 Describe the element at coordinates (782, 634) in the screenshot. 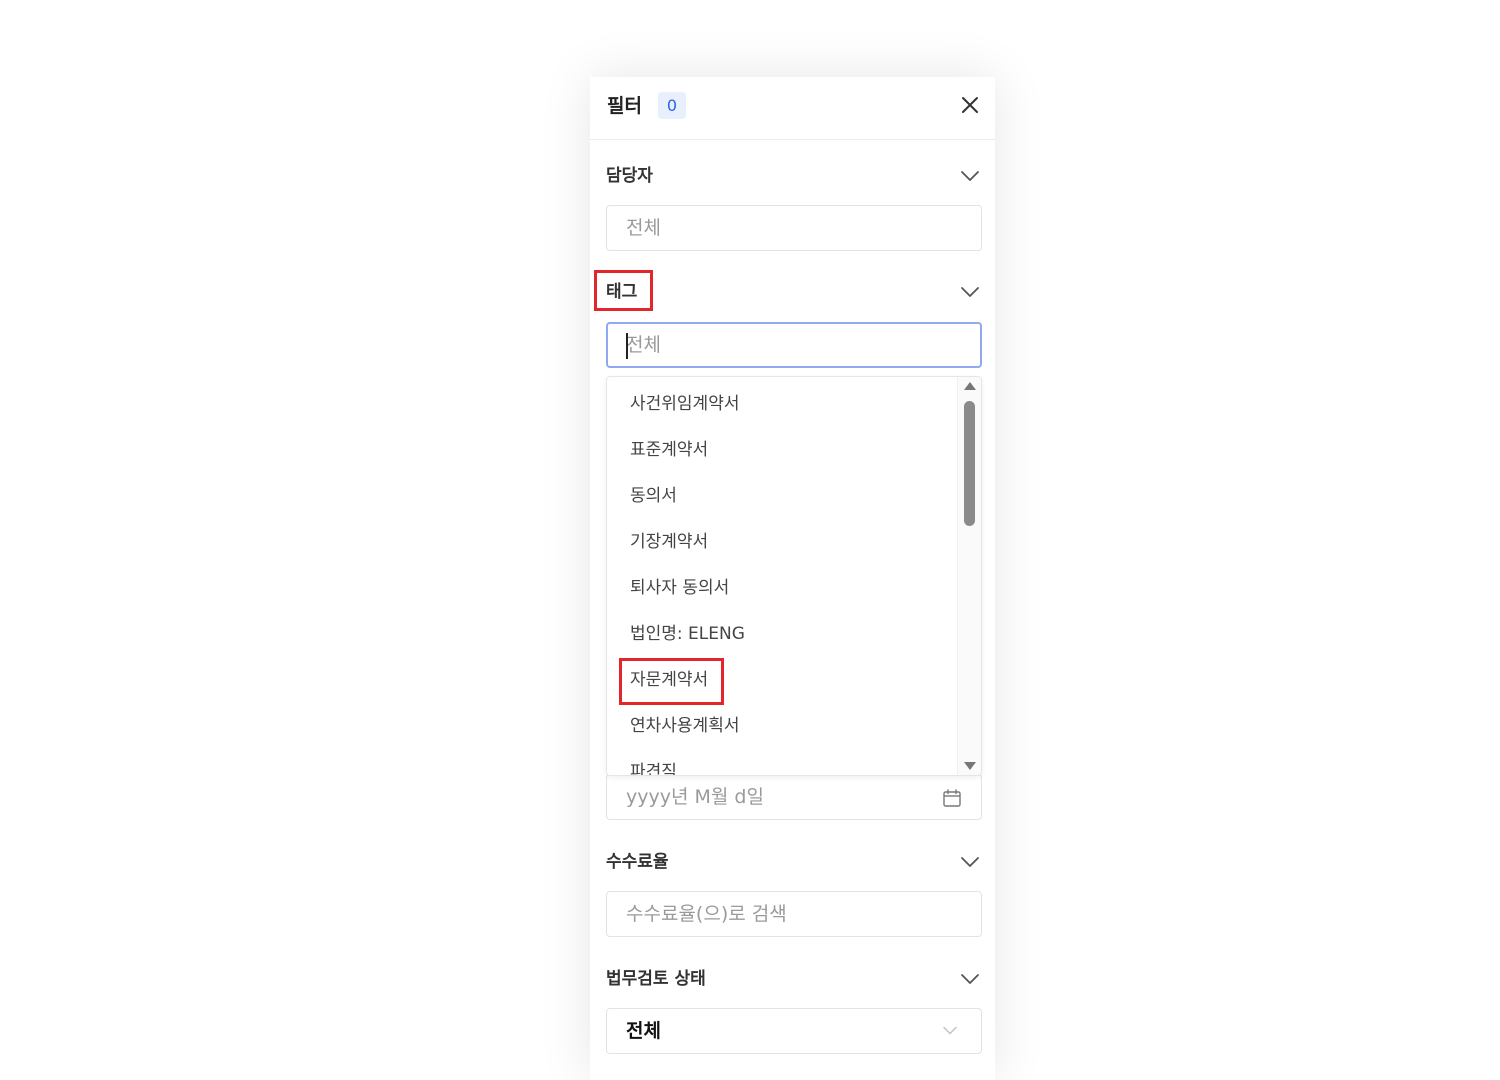

I see `tag-option: 법인명: ELENG` at that location.